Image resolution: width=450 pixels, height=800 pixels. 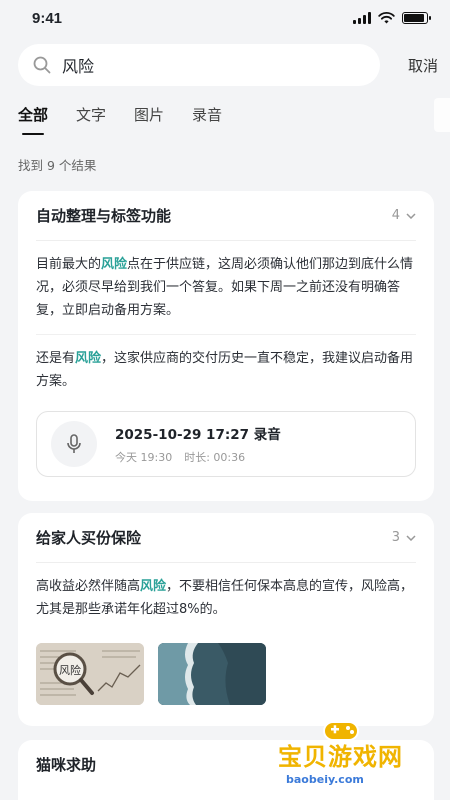 I want to click on card-count: 3, so click(x=404, y=537).